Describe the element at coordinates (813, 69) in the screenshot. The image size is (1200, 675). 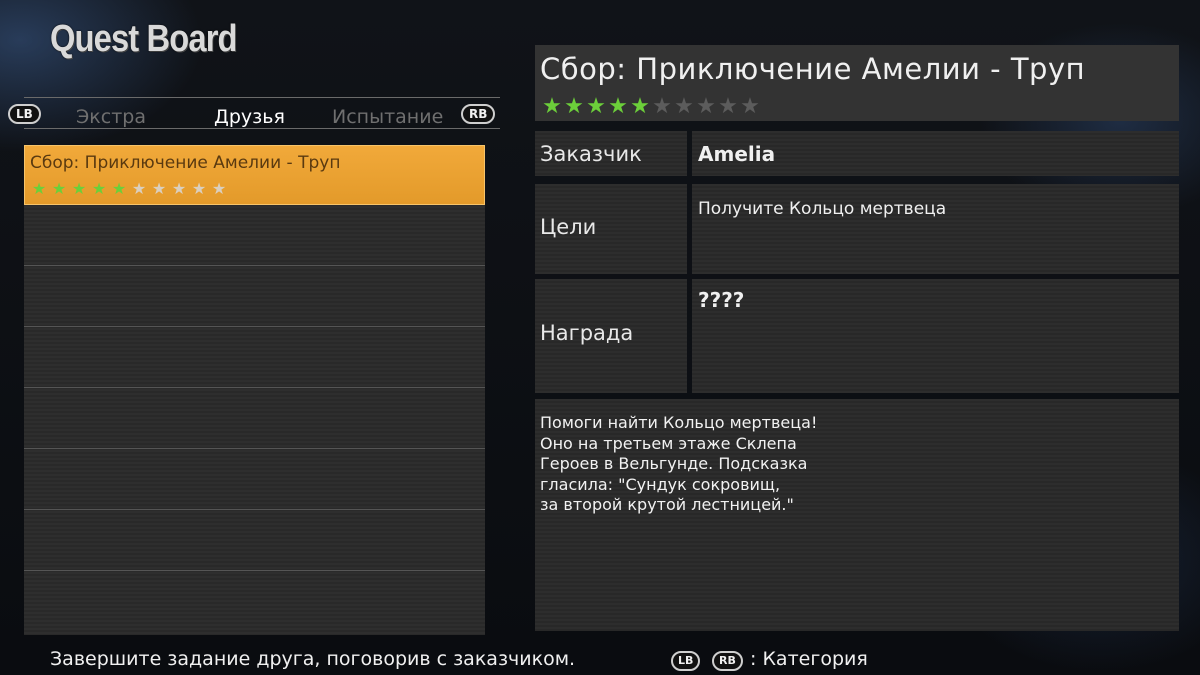
I see `quest-detail-name: Сбор: Приключение Амелии - Труп` at that location.